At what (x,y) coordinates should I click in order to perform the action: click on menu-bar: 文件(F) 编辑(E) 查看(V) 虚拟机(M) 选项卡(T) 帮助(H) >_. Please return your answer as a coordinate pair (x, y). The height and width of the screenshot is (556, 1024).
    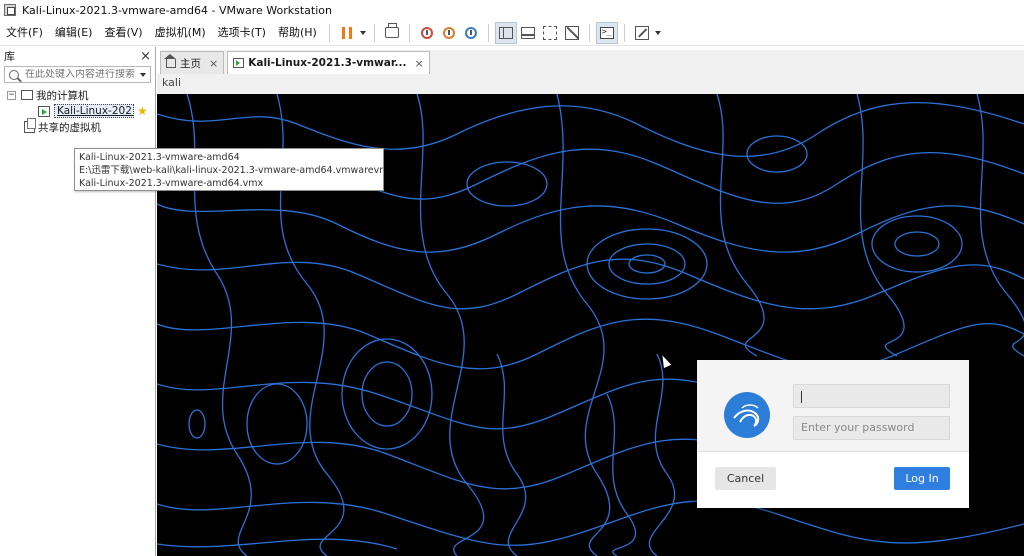
    Looking at the image, I should click on (512, 33).